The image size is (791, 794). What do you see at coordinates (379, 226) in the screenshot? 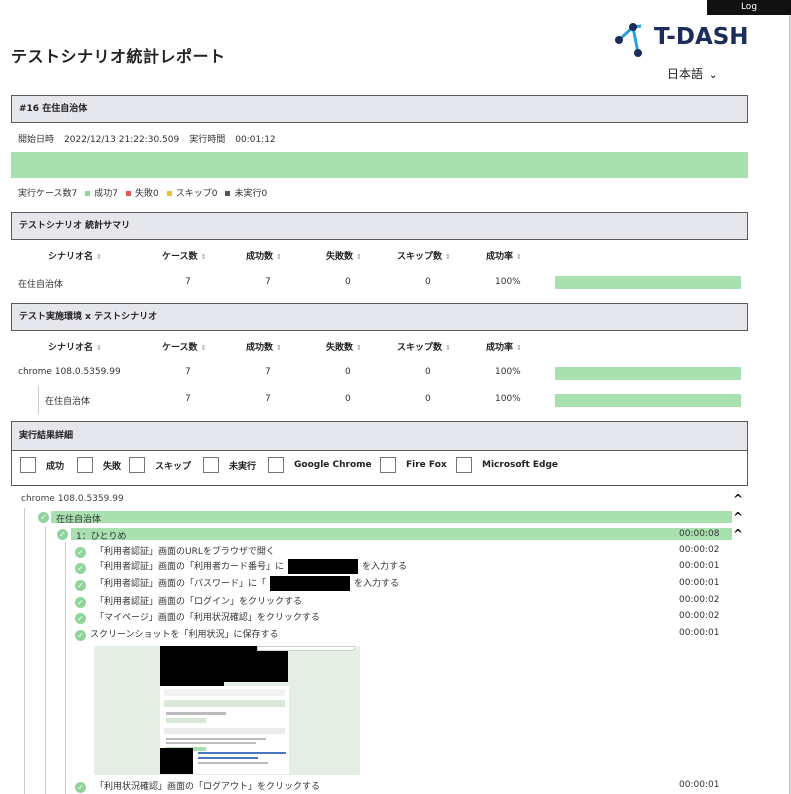
I see `summary-header: テストシナリオ 統計サマリ` at bounding box center [379, 226].